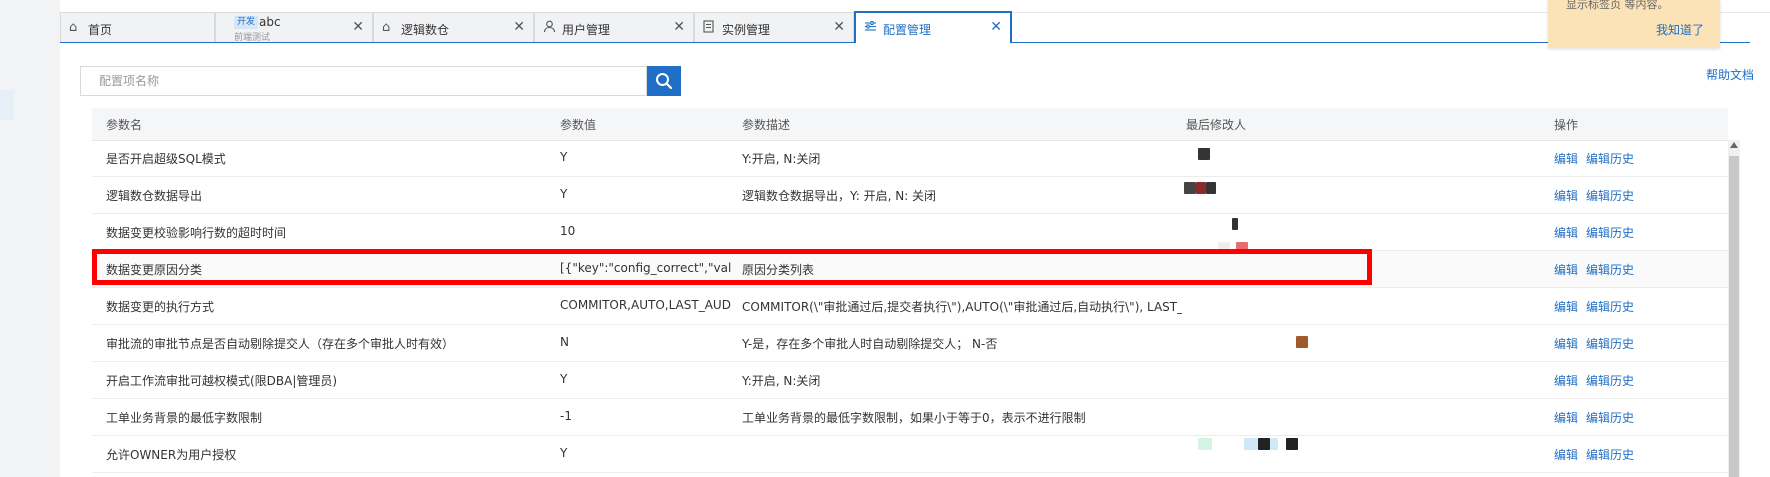 This screenshot has width=1770, height=477. What do you see at coordinates (100, 30) in the screenshot?
I see `tab-label: 首页` at bounding box center [100, 30].